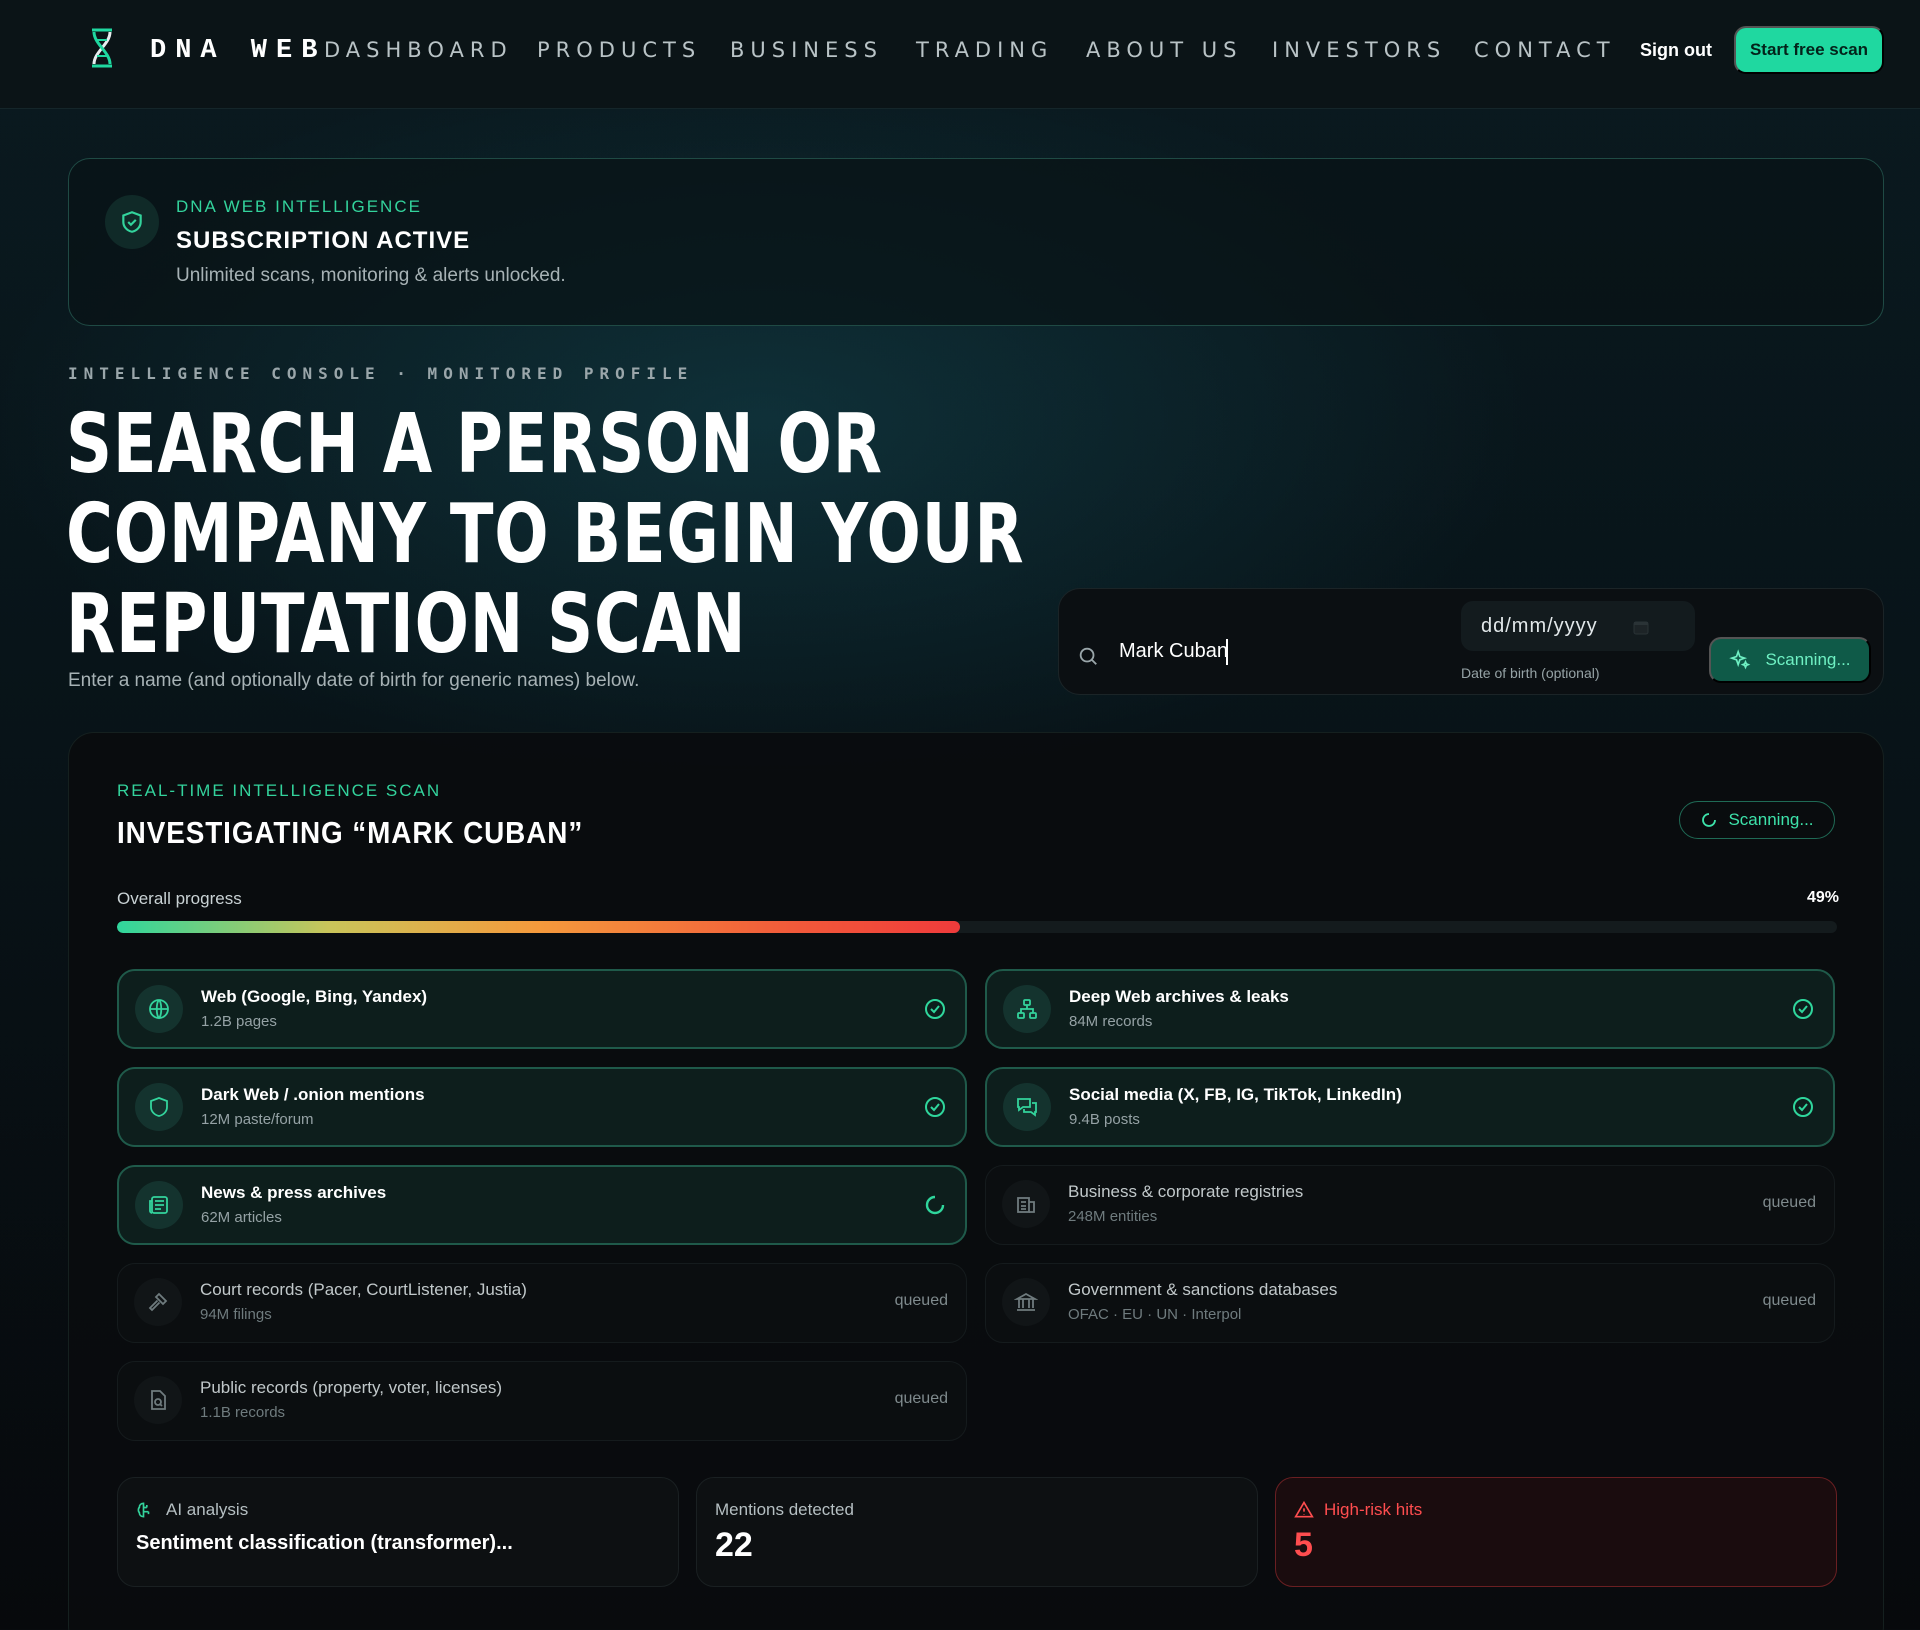  I want to click on progress-percent: 49%, so click(1822, 897).